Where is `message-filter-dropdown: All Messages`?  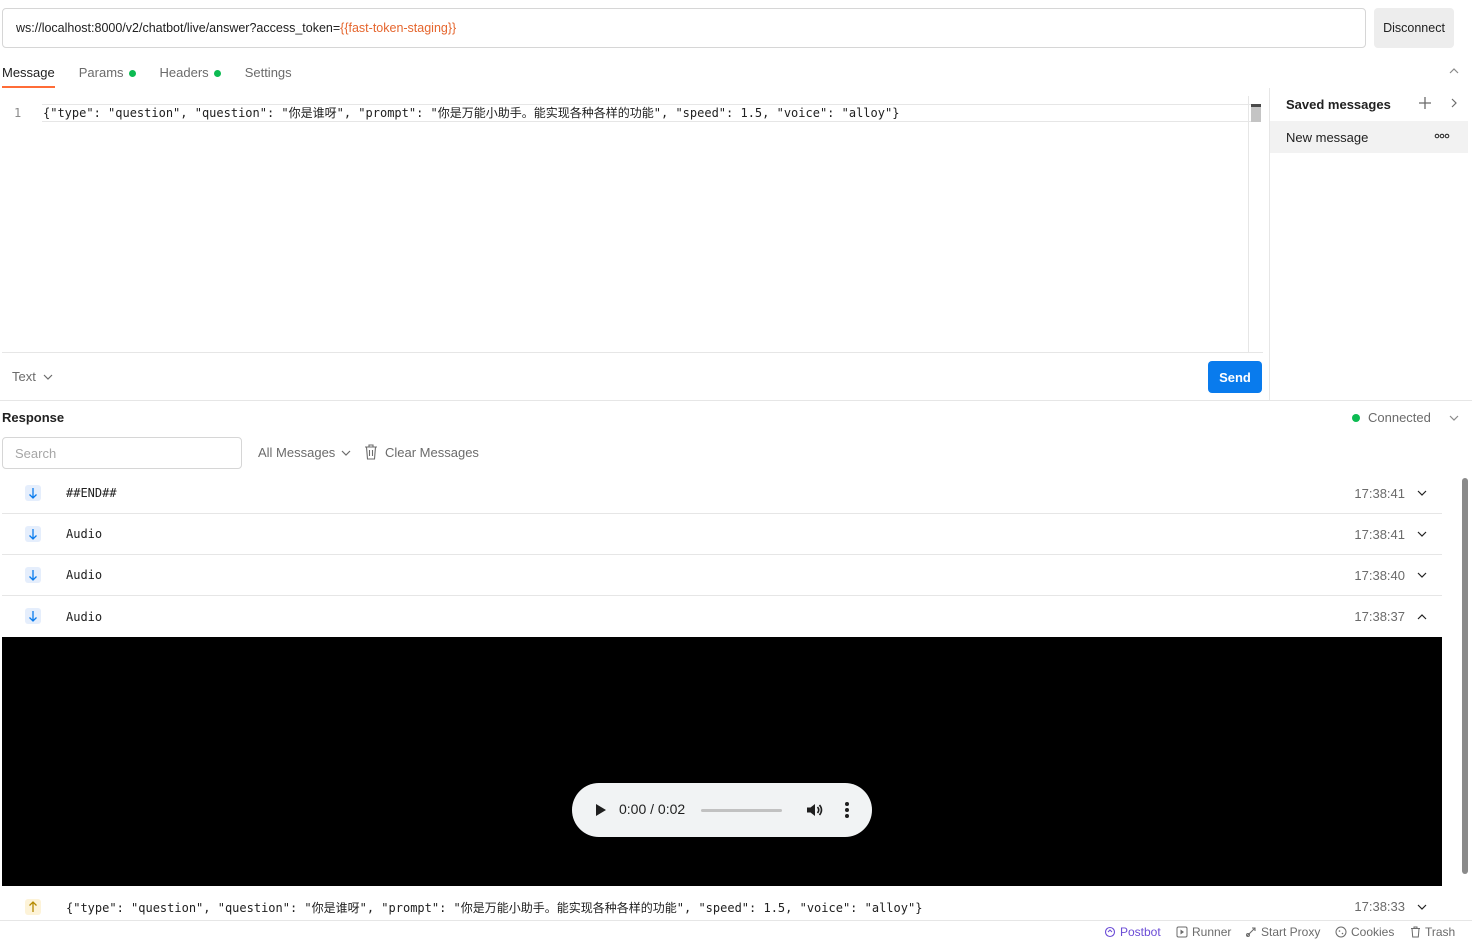 message-filter-dropdown: All Messages is located at coordinates (305, 452).